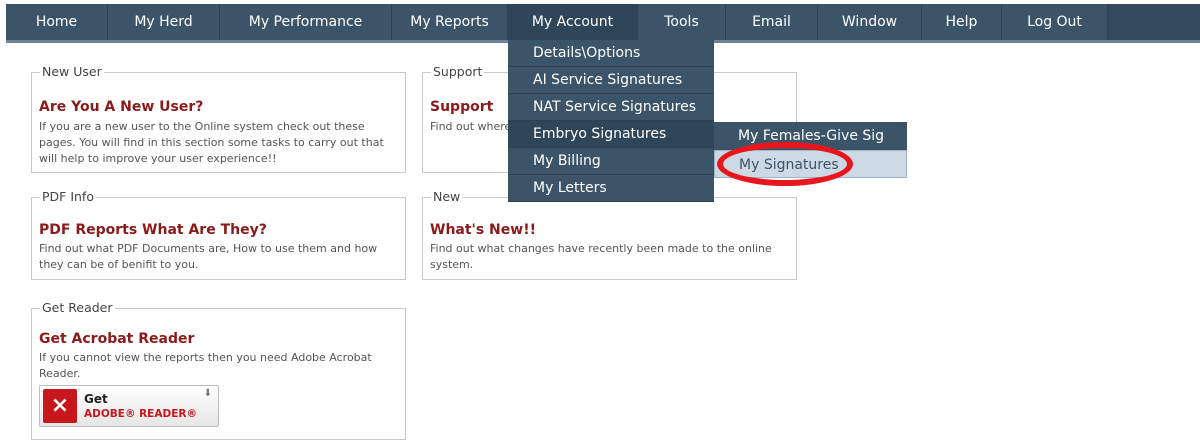 The image size is (1200, 447). What do you see at coordinates (153, 230) in the screenshot?
I see `panel-title-link: PDF Reports What Are They?` at bounding box center [153, 230].